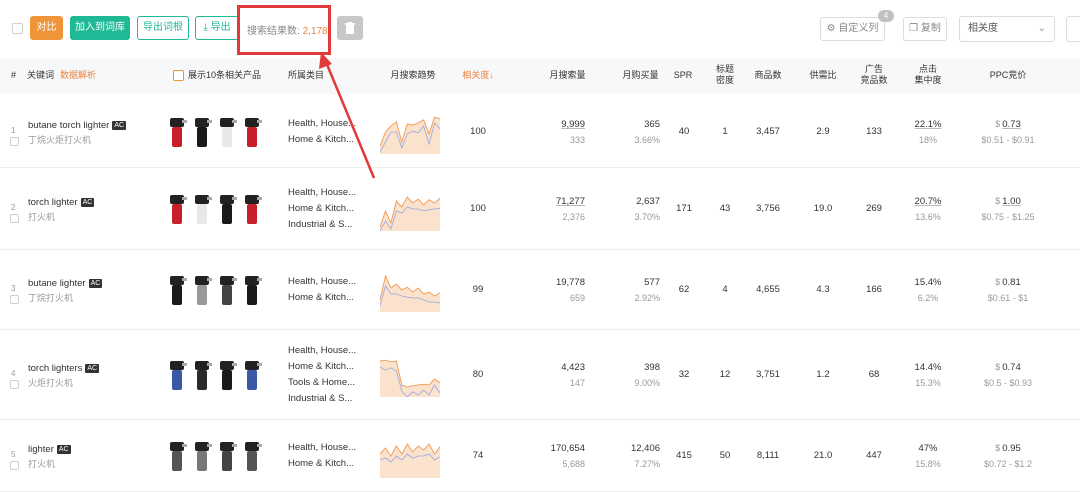 The width and height of the screenshot is (1080, 492). I want to click on click-concentration-value: 20.7%, so click(928, 201).